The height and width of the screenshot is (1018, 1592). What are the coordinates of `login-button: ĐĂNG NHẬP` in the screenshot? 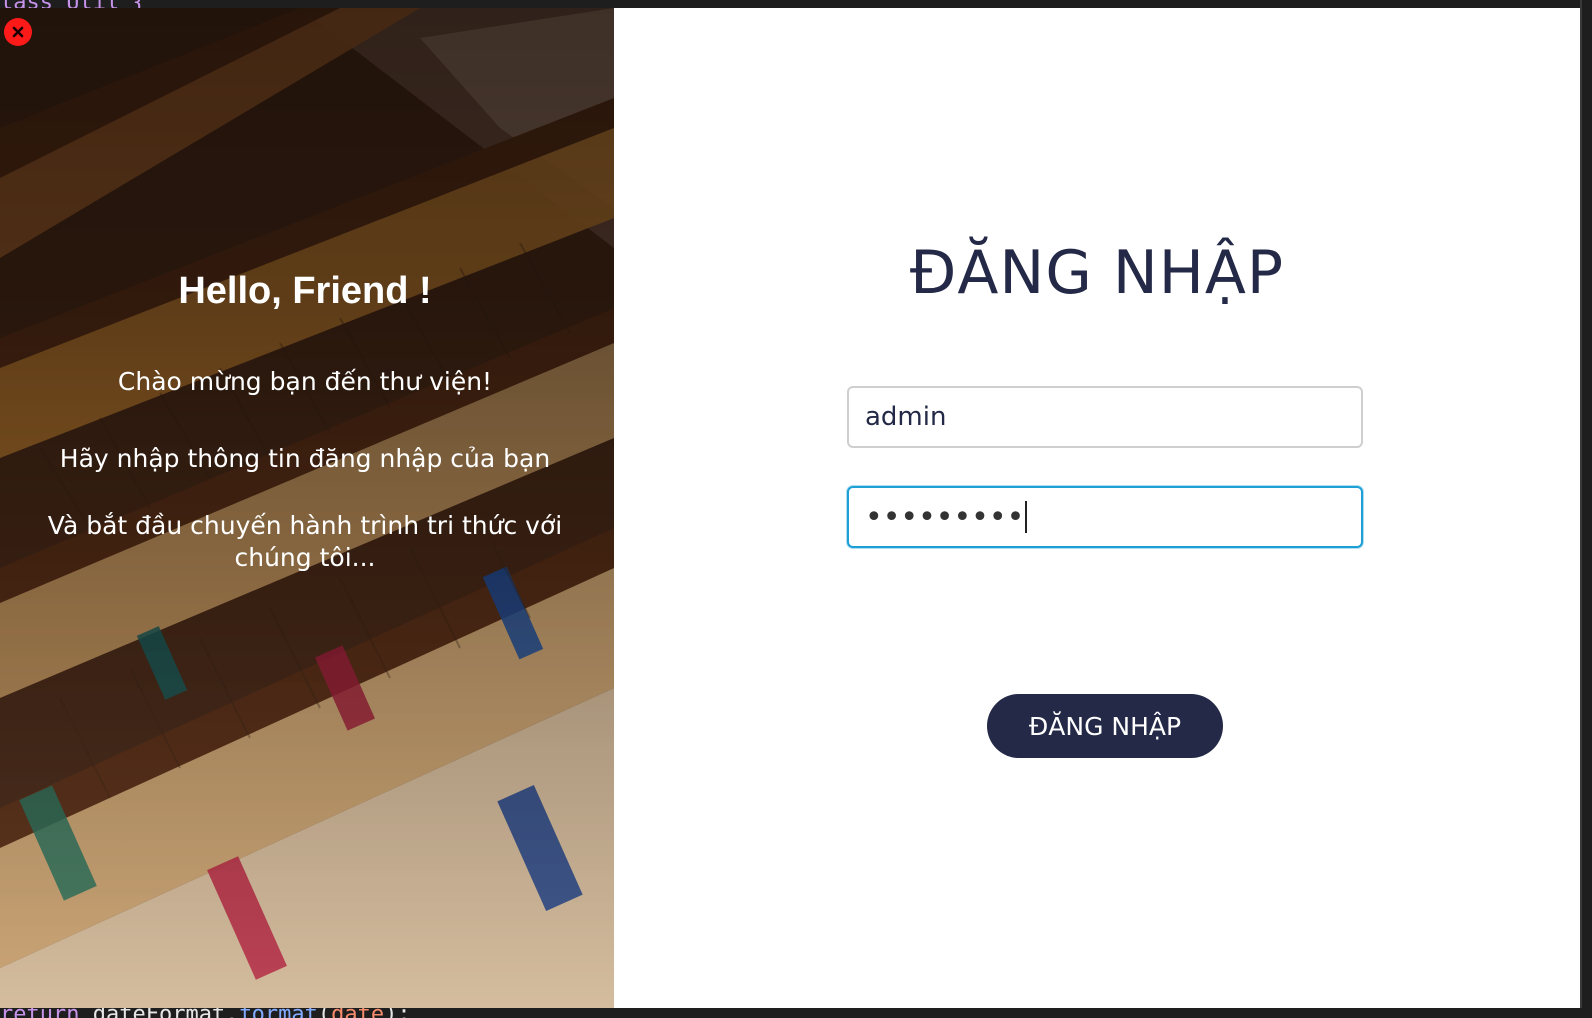 It's located at (1105, 726).